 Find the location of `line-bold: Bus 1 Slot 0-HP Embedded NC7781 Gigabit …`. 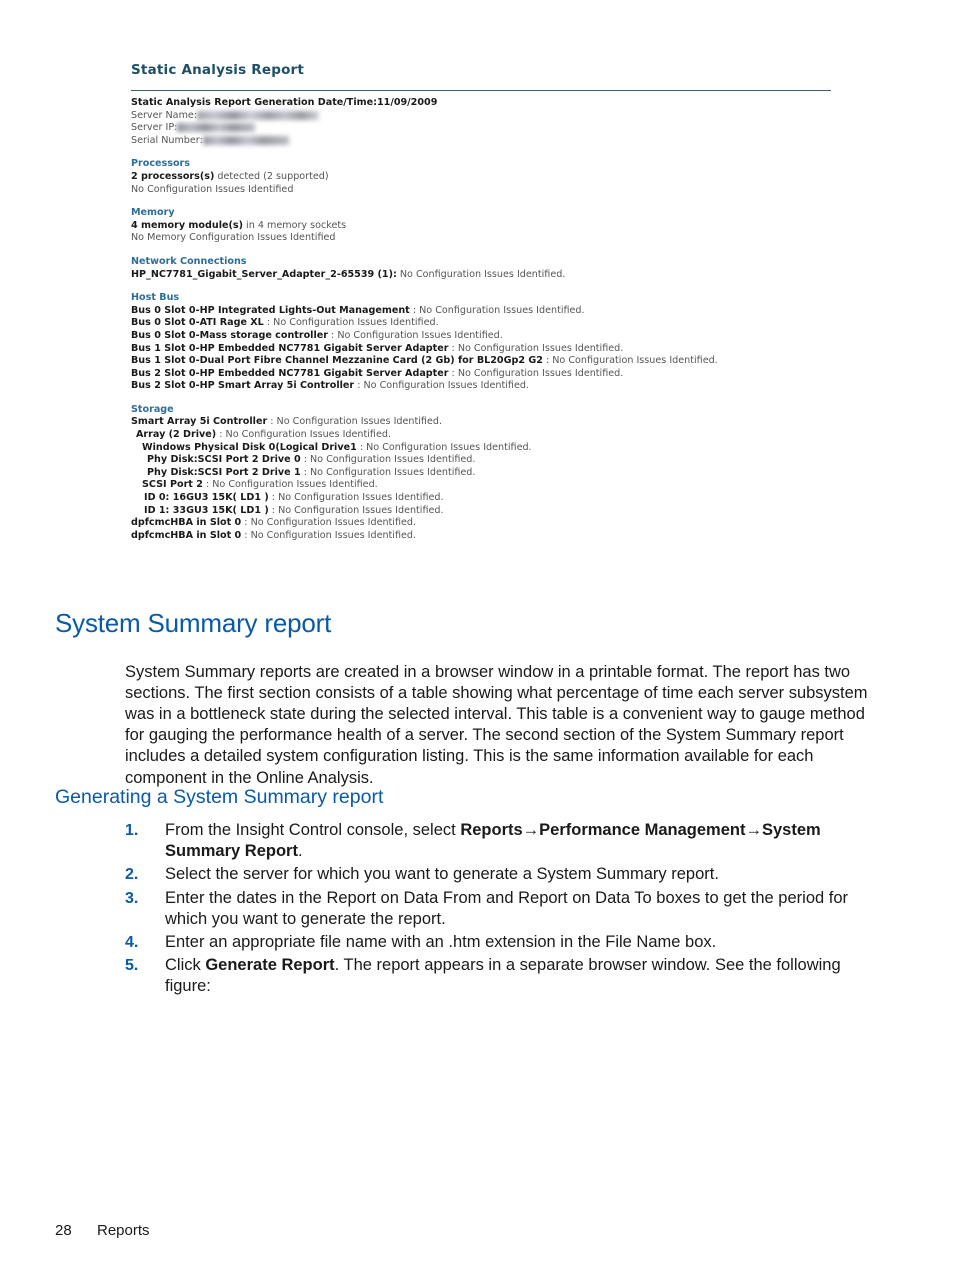

line-bold: Bus 1 Slot 0-HP Embedded NC7781 Gigabit … is located at coordinates (290, 348).